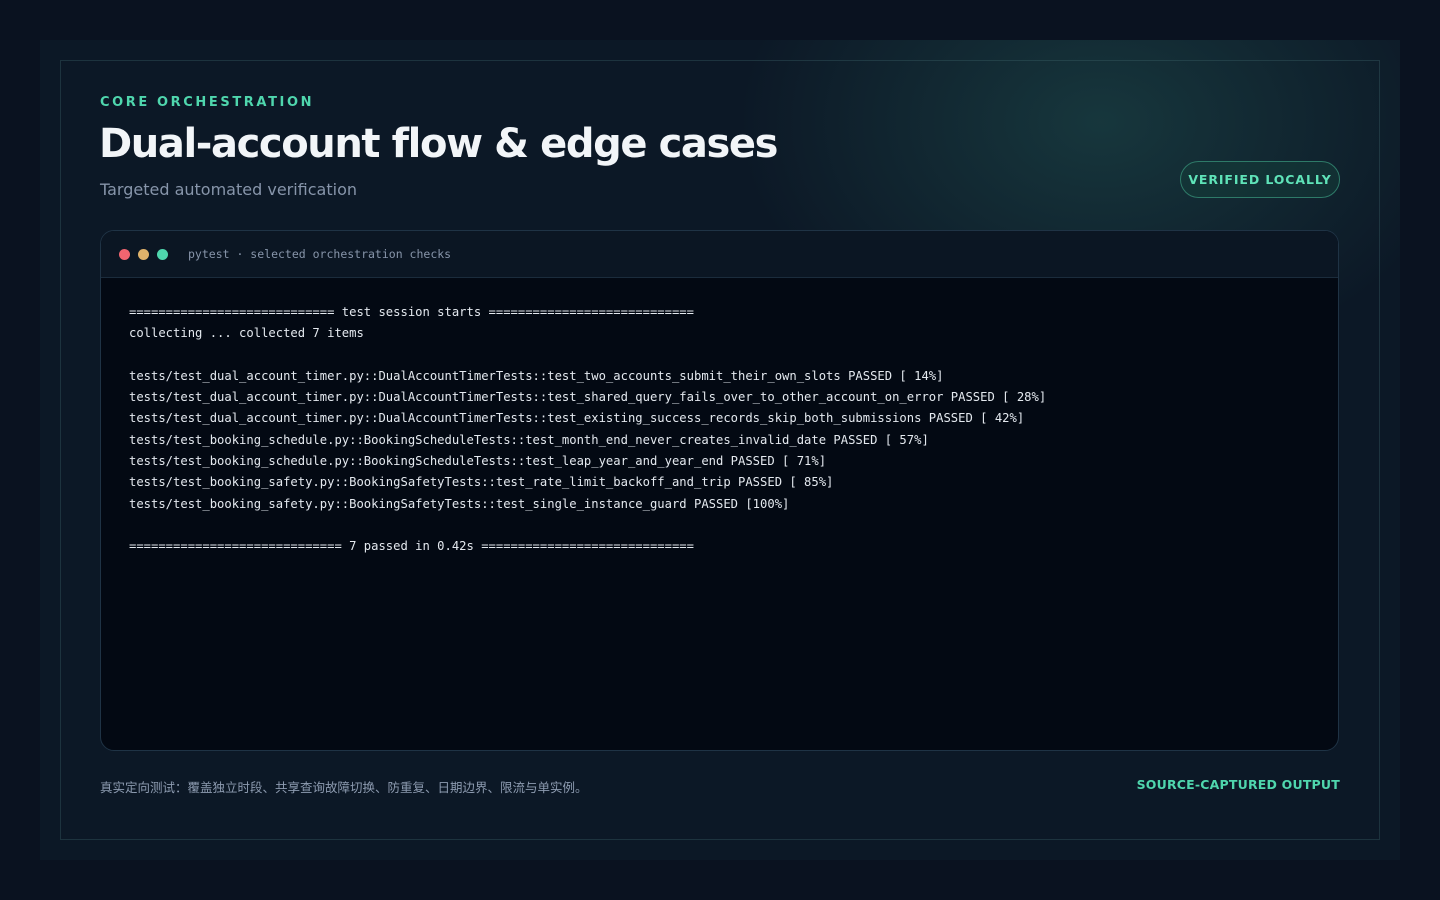 The image size is (1440, 900). Describe the element at coordinates (229, 189) in the screenshot. I see `page-subtitle: Targeted automated verification` at that location.